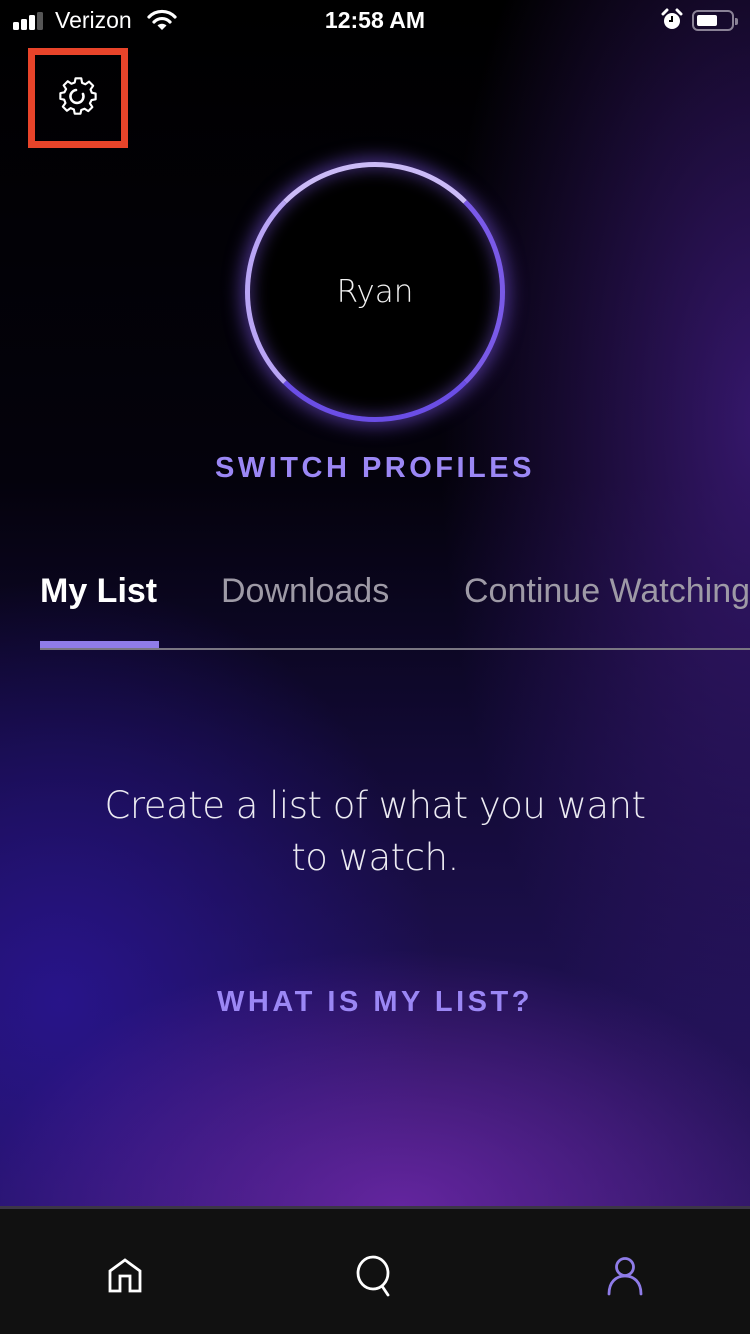 This screenshot has height=1334, width=750. What do you see at coordinates (305, 591) in the screenshot?
I see `tab-downloads: Downloads` at bounding box center [305, 591].